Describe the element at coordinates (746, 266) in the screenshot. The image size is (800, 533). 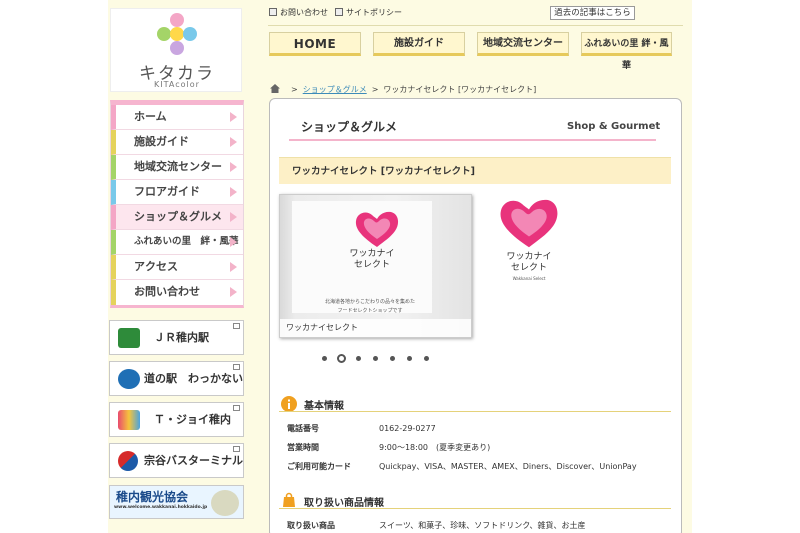
I see `page-margin-right` at that location.